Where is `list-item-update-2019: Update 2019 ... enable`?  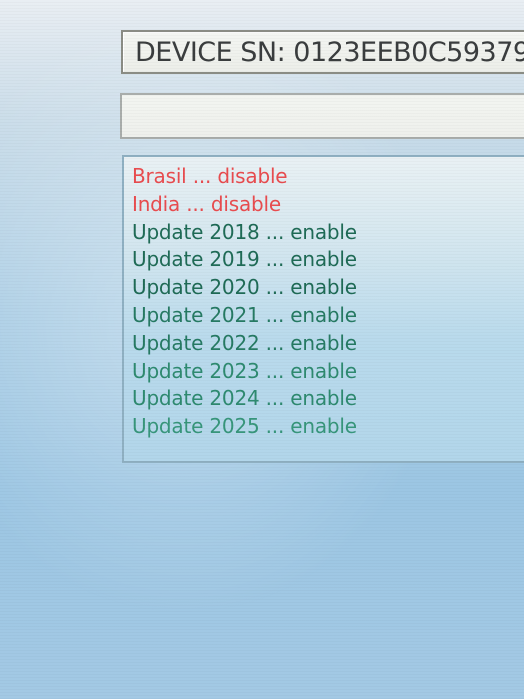 list-item-update-2019: Update 2019 ... enable is located at coordinates (244, 259).